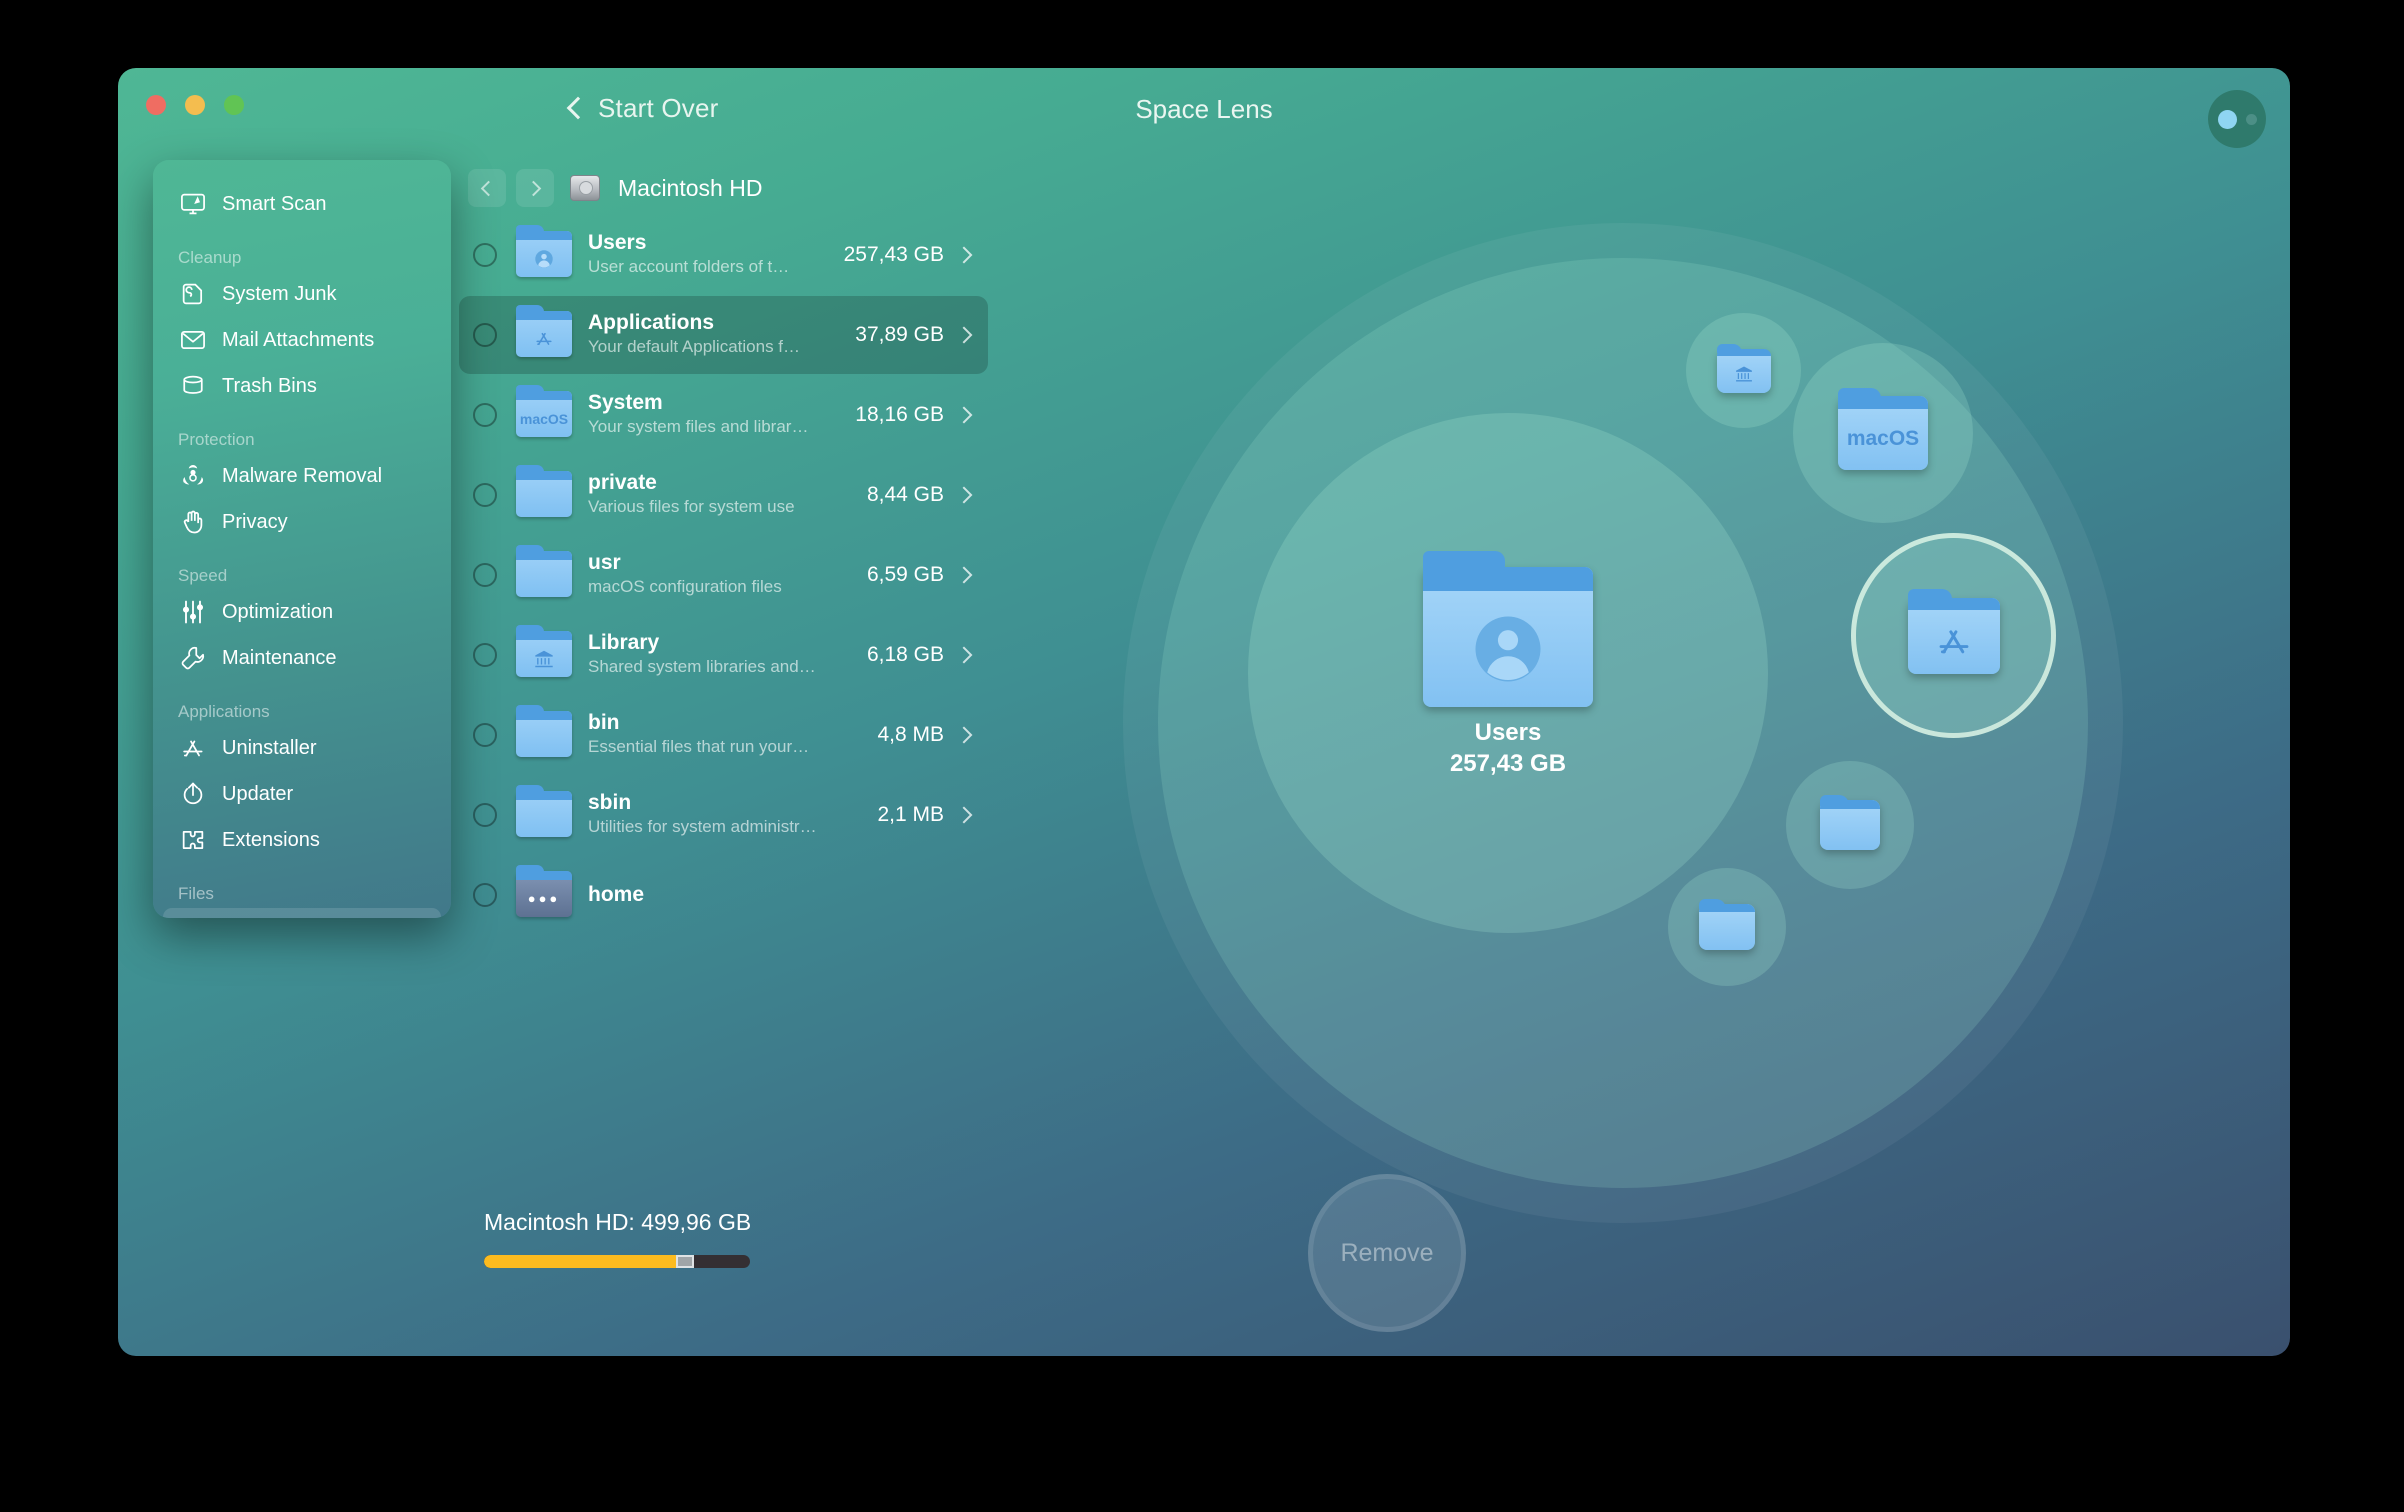 Image resolution: width=2404 pixels, height=1512 pixels. I want to click on breadcrumb: Macintosh HD, so click(723, 188).